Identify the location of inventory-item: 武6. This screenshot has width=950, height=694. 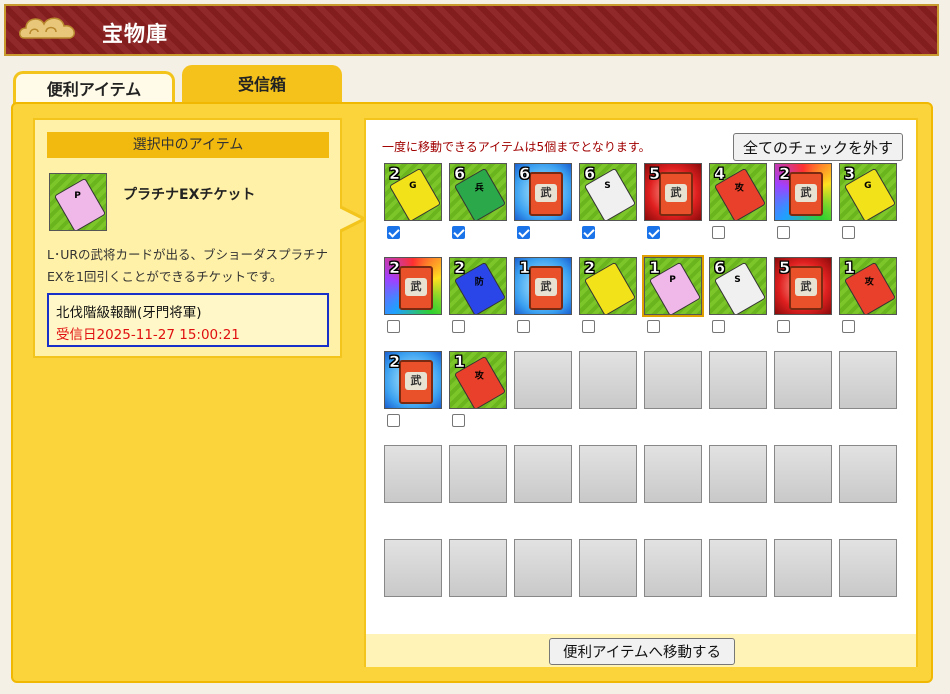
(543, 192).